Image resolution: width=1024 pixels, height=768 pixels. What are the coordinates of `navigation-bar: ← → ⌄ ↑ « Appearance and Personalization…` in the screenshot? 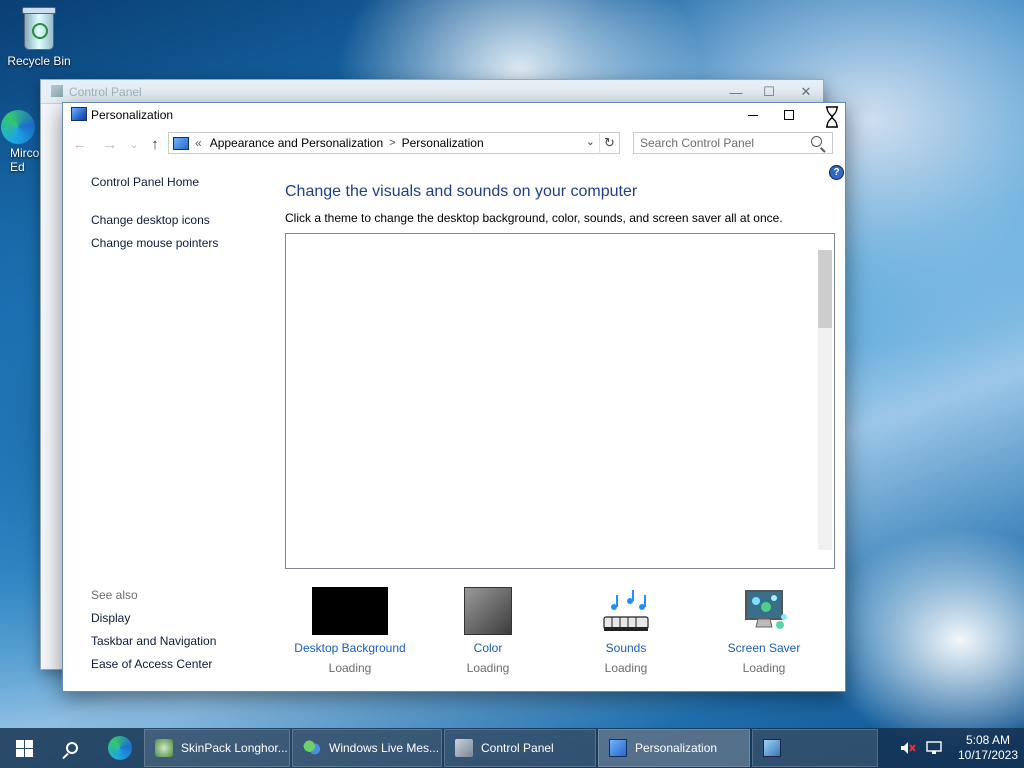 It's located at (454, 144).